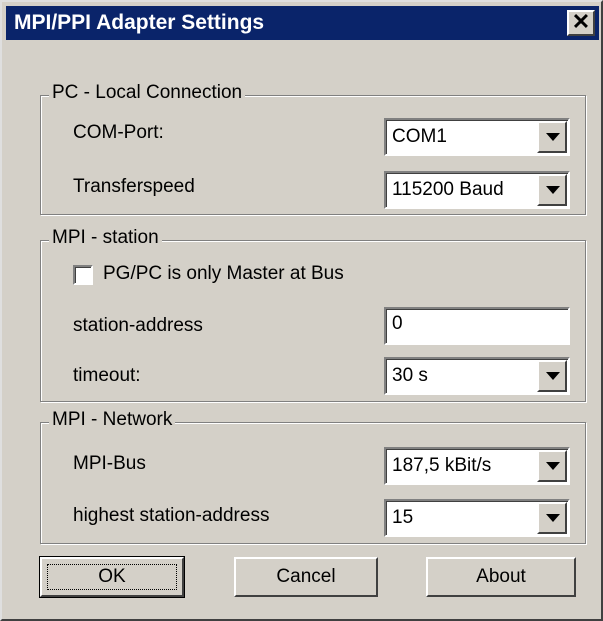  I want to click on transferspeed-select: 115200 Baud, so click(477, 190).